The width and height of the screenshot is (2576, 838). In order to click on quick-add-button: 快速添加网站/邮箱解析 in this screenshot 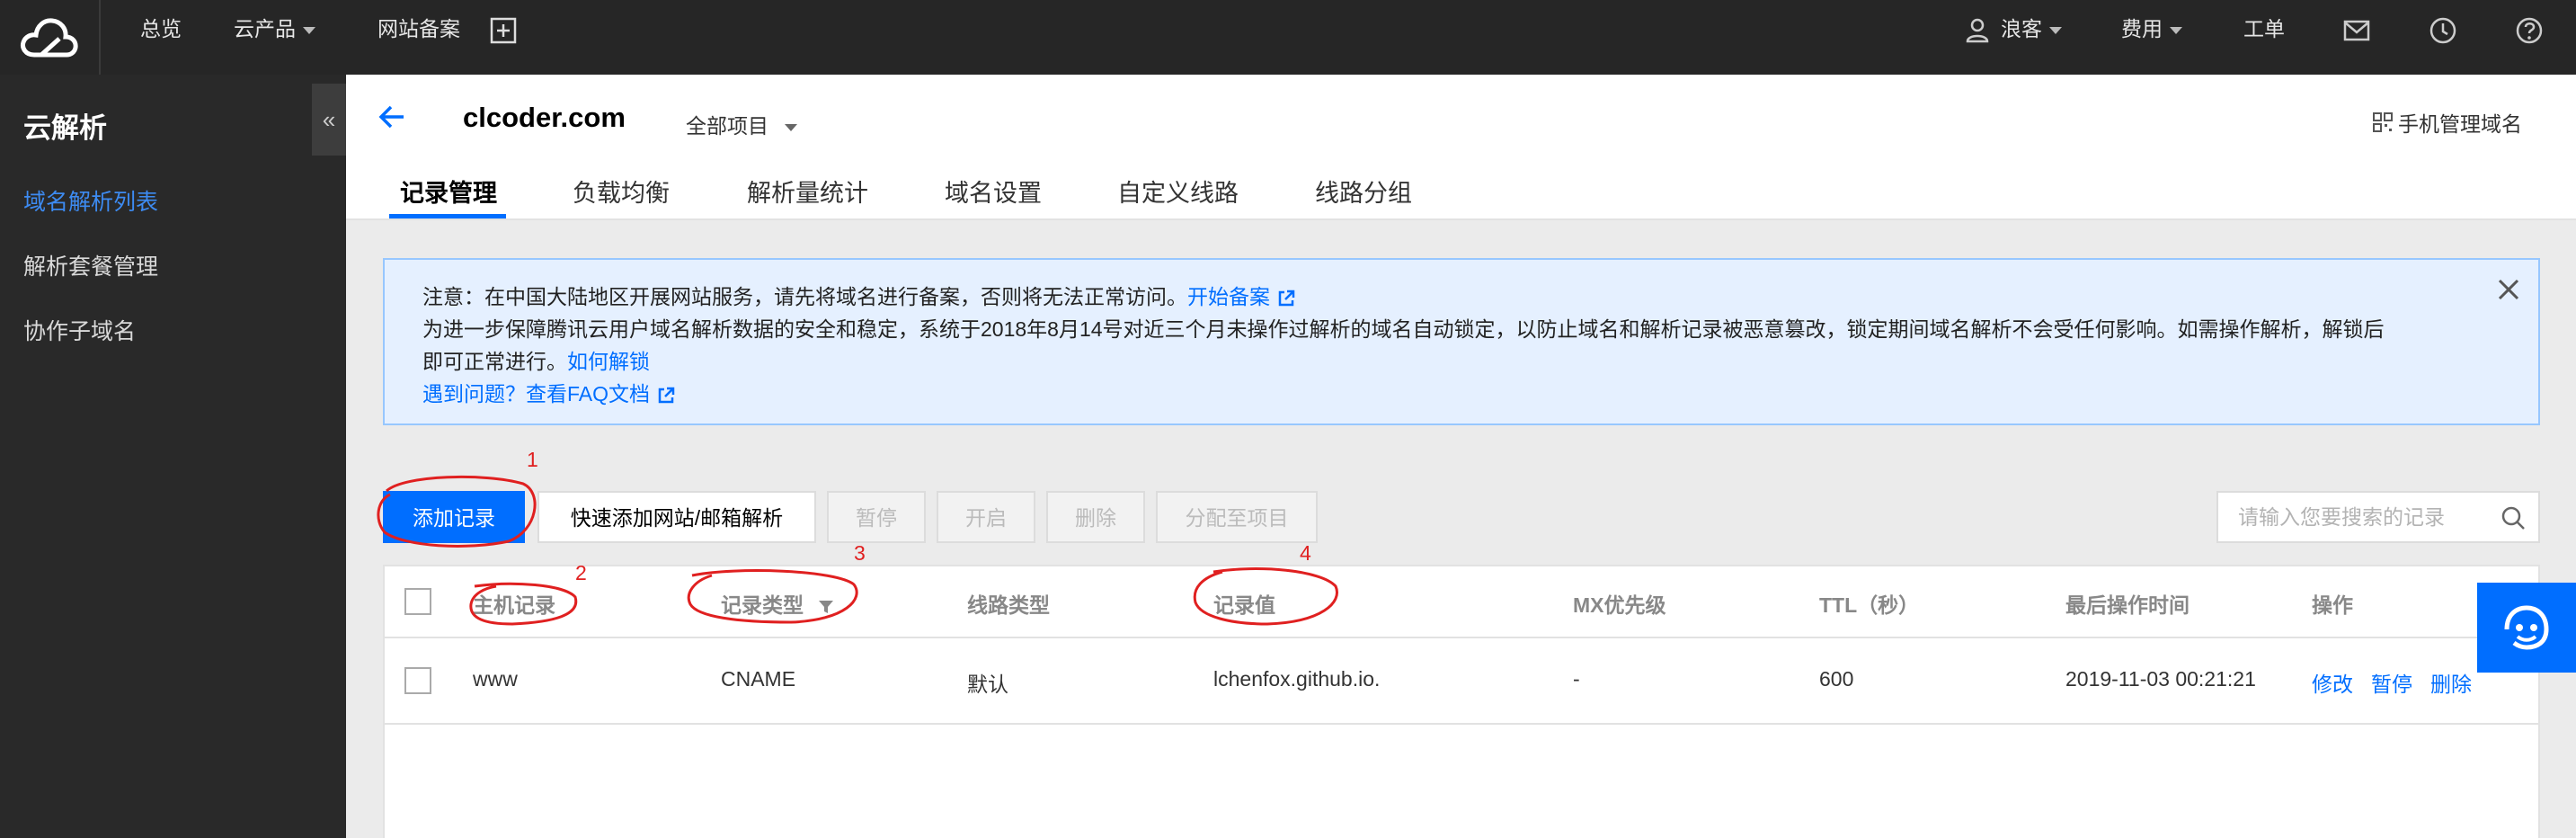, I will do `click(676, 517)`.